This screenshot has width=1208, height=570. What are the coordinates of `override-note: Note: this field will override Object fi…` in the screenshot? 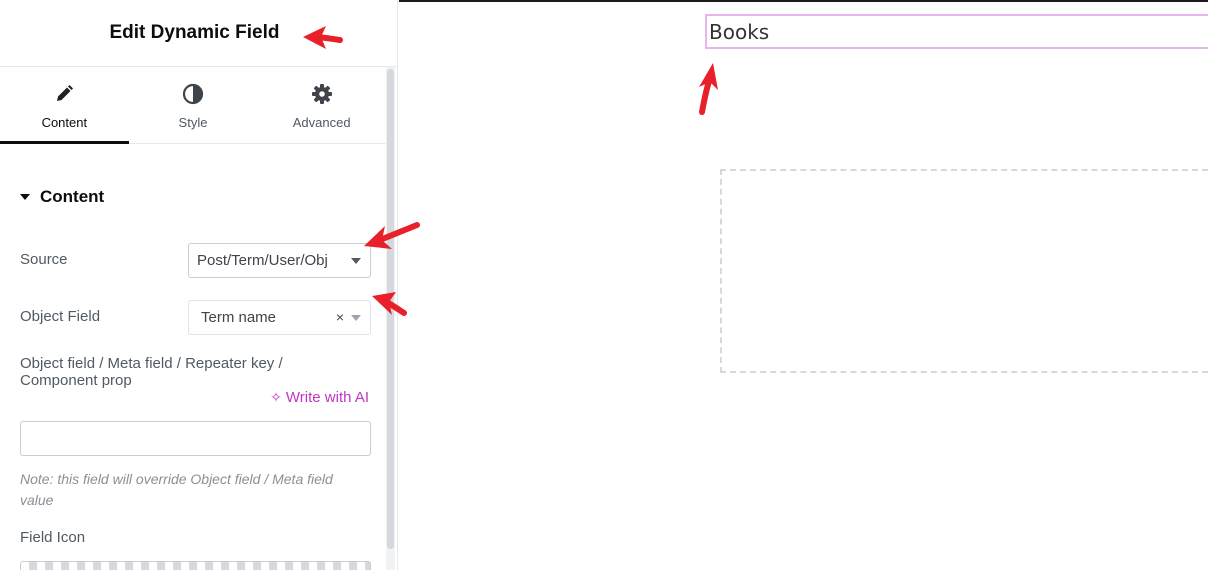 It's located at (176, 489).